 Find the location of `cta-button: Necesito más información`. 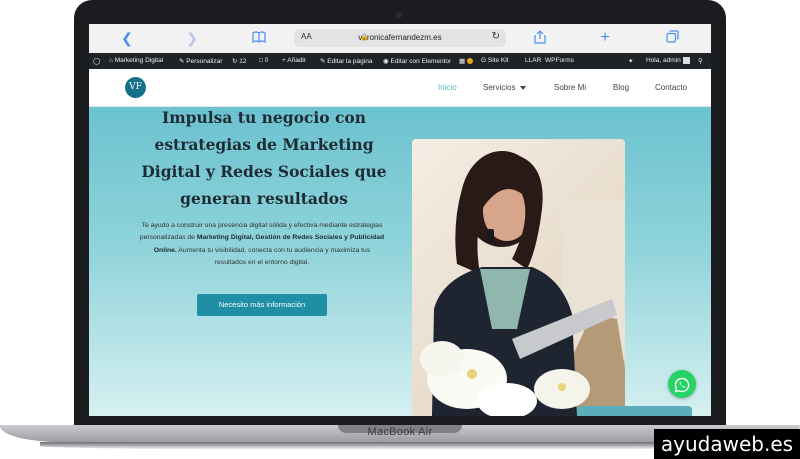

cta-button: Necesito más información is located at coordinates (262, 305).